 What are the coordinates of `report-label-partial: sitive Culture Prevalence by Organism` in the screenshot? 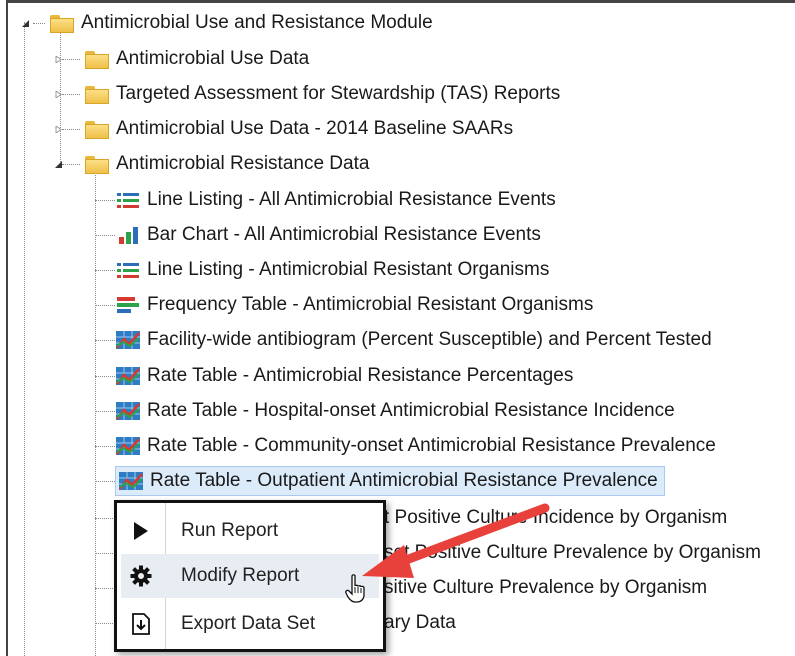 It's located at (546, 587).